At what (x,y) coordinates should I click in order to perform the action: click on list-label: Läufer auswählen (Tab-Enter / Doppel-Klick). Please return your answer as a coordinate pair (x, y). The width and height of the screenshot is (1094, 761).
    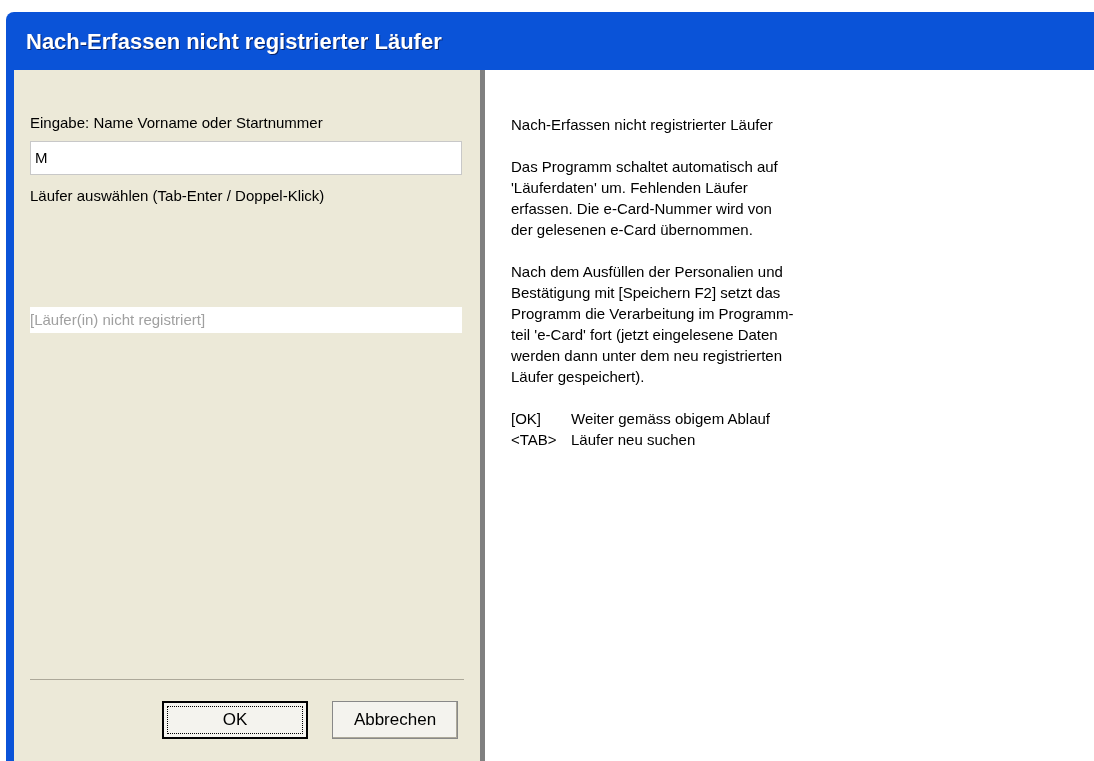
    Looking at the image, I should click on (178, 195).